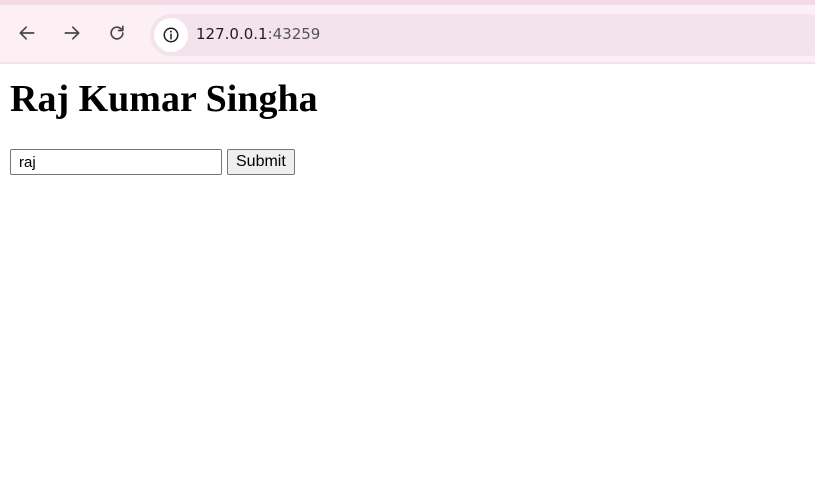  Describe the element at coordinates (164, 99) in the screenshot. I see `page-heading: Raj Kumar Singha` at that location.